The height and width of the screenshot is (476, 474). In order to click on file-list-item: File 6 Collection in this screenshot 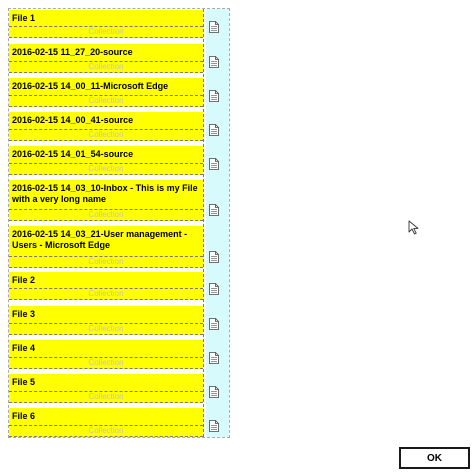, I will do `click(106, 422)`.